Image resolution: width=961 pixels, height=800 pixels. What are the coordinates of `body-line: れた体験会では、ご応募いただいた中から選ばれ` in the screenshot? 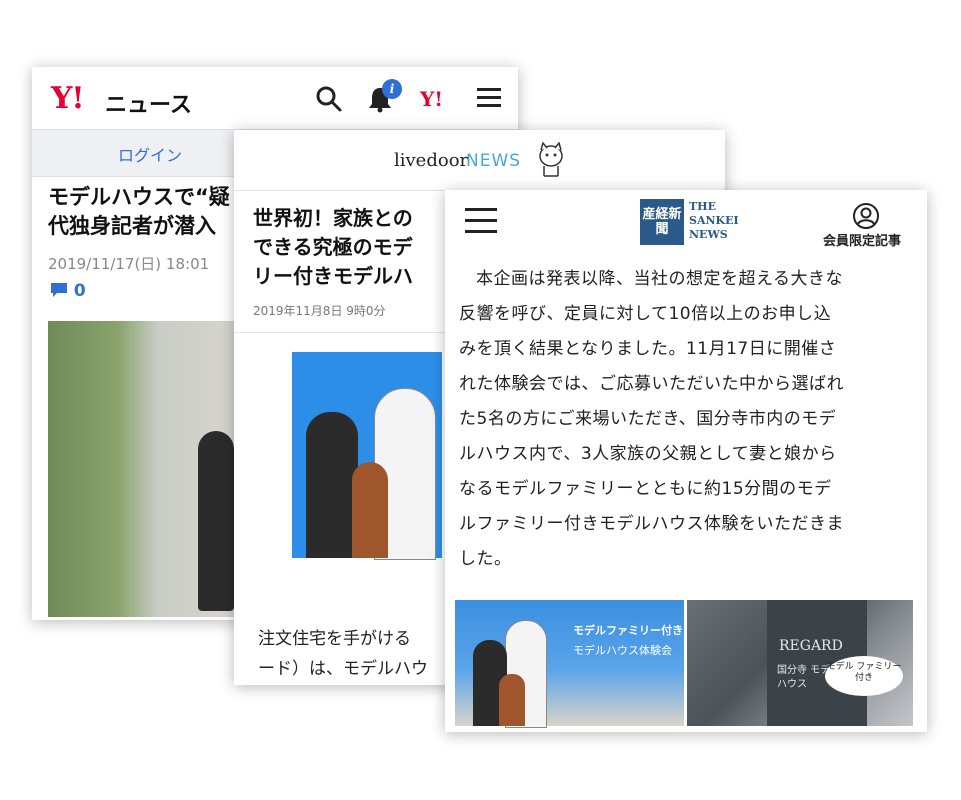 It's located at (651, 384).